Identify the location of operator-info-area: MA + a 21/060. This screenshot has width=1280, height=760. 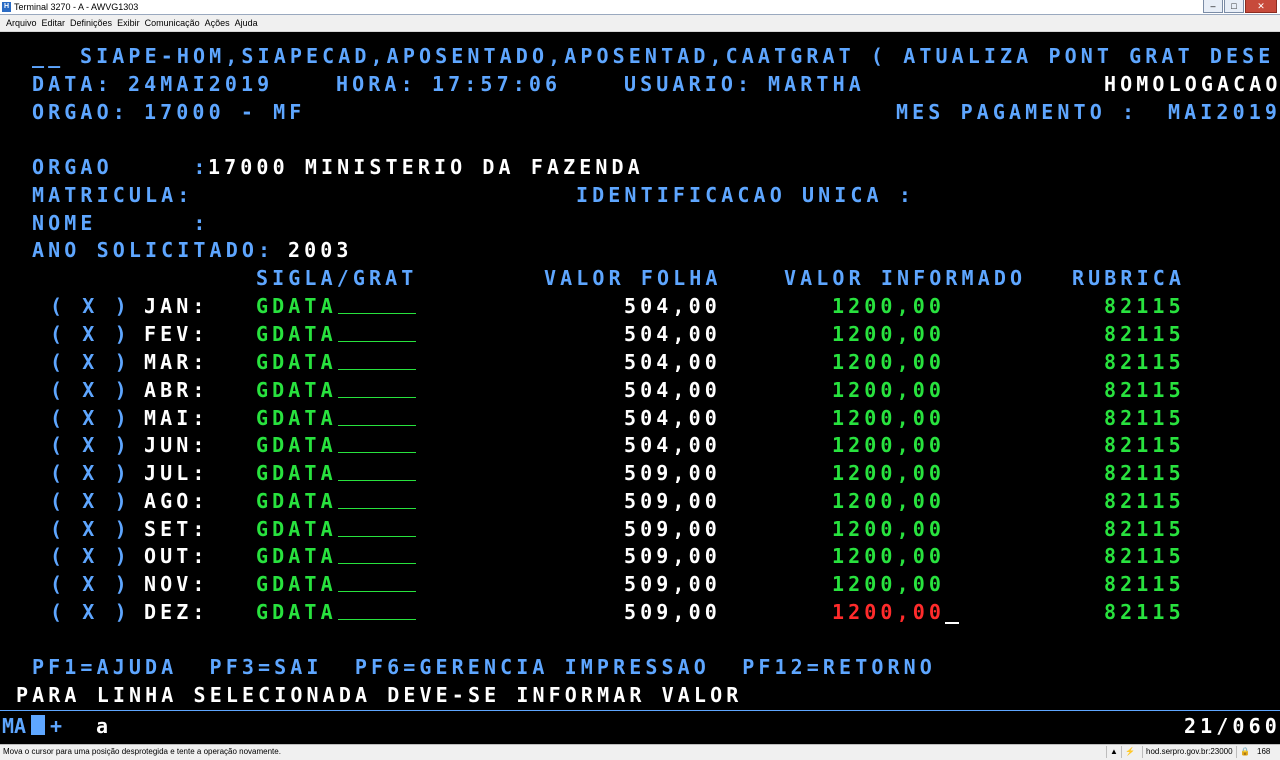
(640, 726).